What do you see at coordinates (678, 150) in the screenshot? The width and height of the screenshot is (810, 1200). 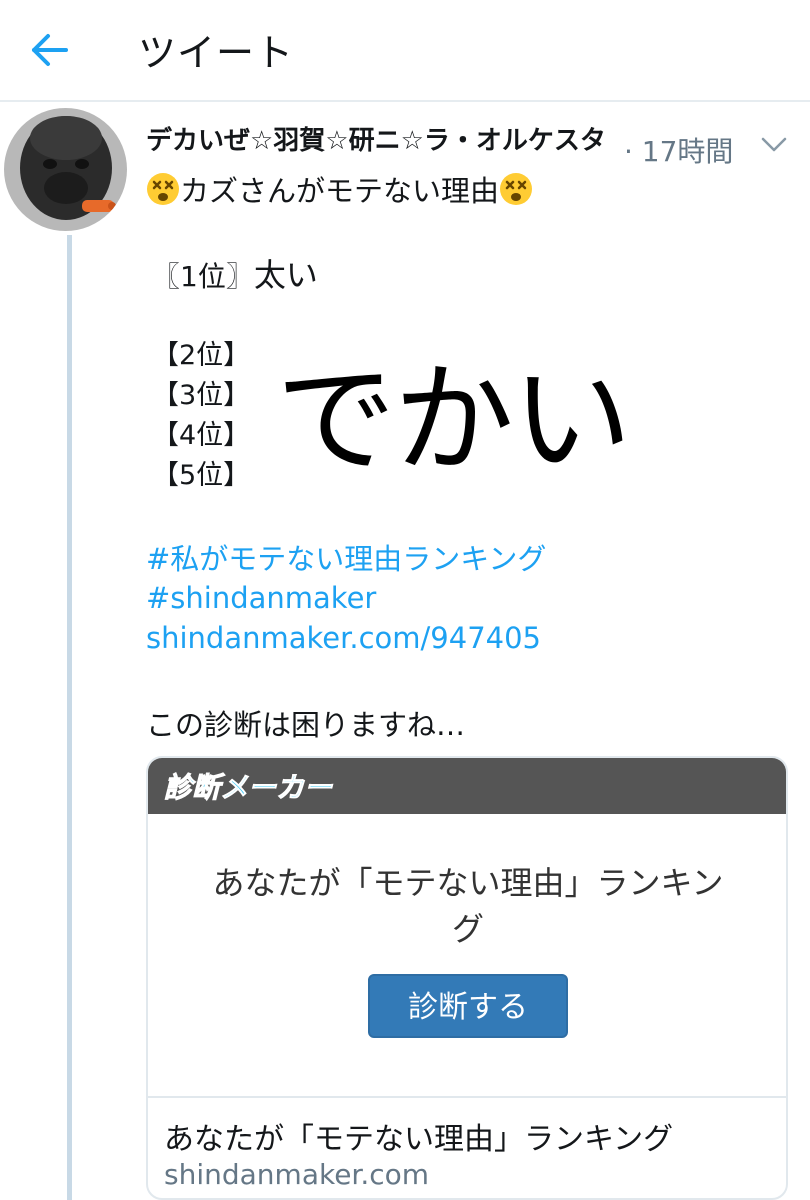 I see `timestamp: · 17時間` at bounding box center [678, 150].